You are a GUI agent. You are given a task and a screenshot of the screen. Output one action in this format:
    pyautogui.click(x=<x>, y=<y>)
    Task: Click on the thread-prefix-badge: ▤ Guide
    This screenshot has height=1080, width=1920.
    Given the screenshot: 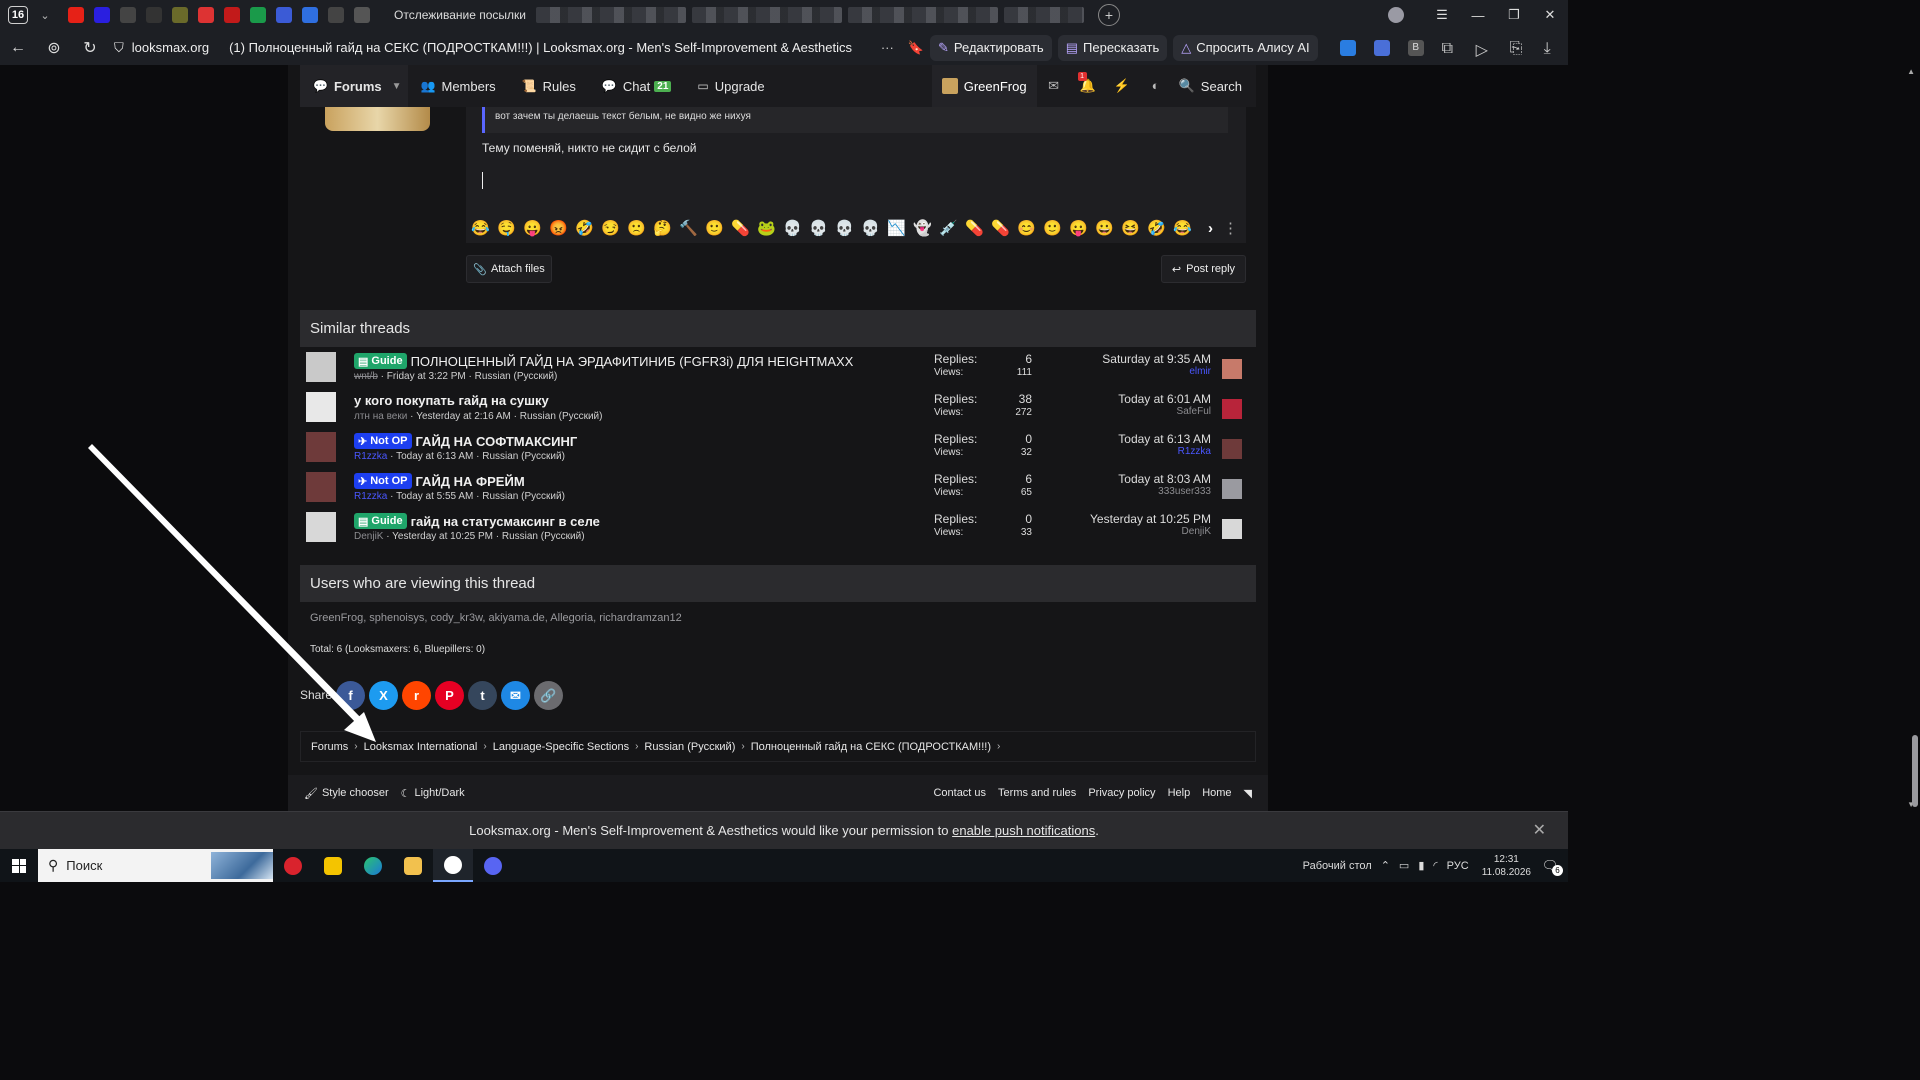 What is the action you would take?
    pyautogui.click(x=380, y=361)
    